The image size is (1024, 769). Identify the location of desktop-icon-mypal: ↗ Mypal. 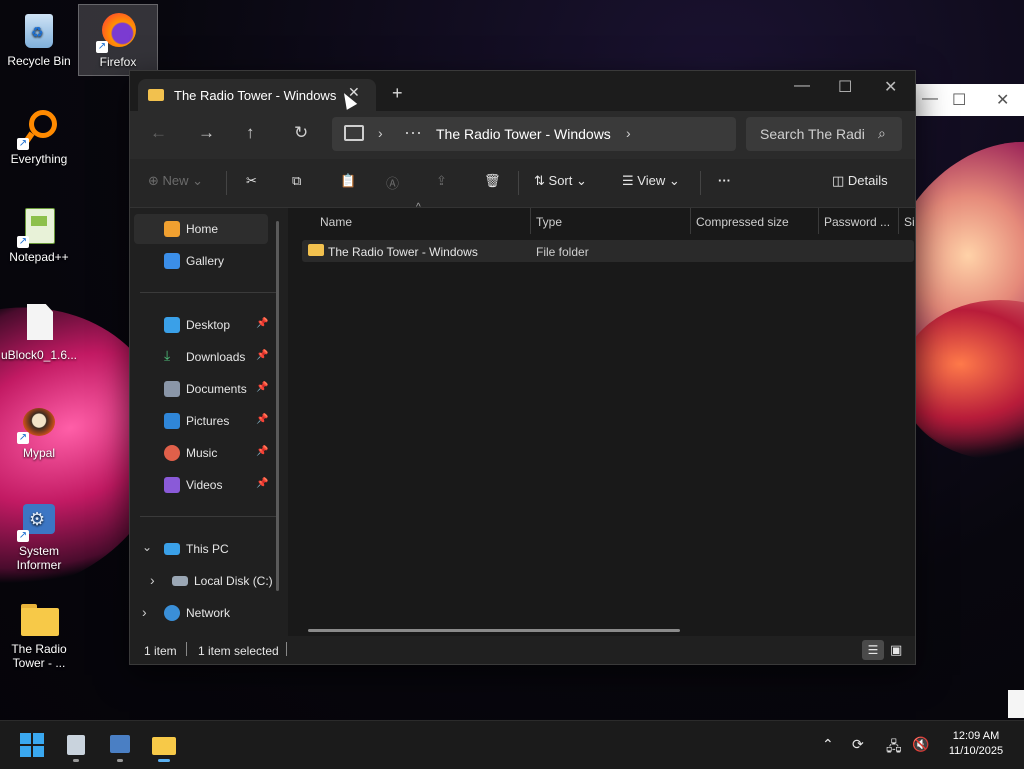
(39, 432).